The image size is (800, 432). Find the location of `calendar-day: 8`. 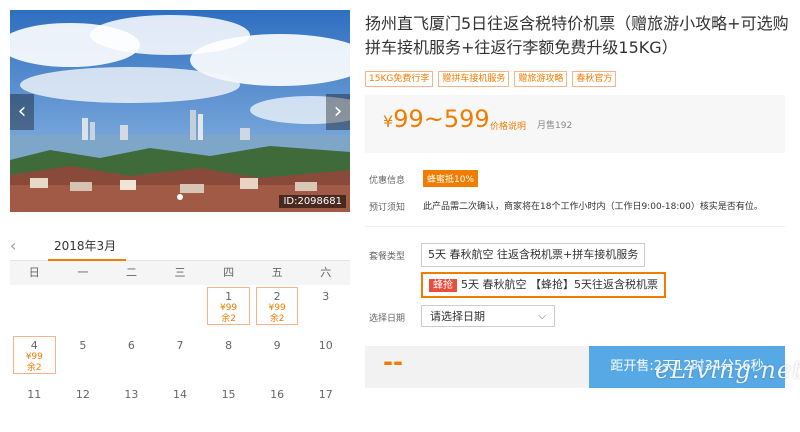

calendar-day: 8 is located at coordinates (228, 358).